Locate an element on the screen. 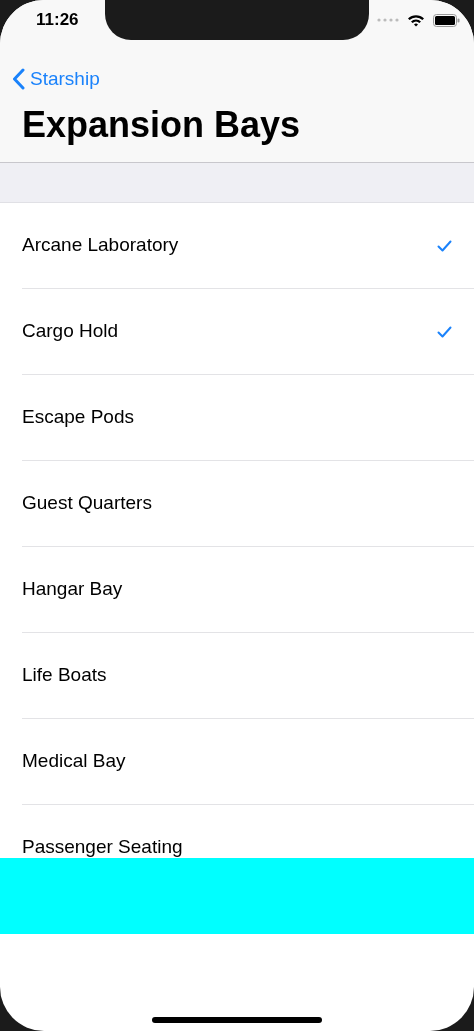 Image resolution: width=474 pixels, height=1031 pixels. list-row: Escape Pods is located at coordinates (248, 418).